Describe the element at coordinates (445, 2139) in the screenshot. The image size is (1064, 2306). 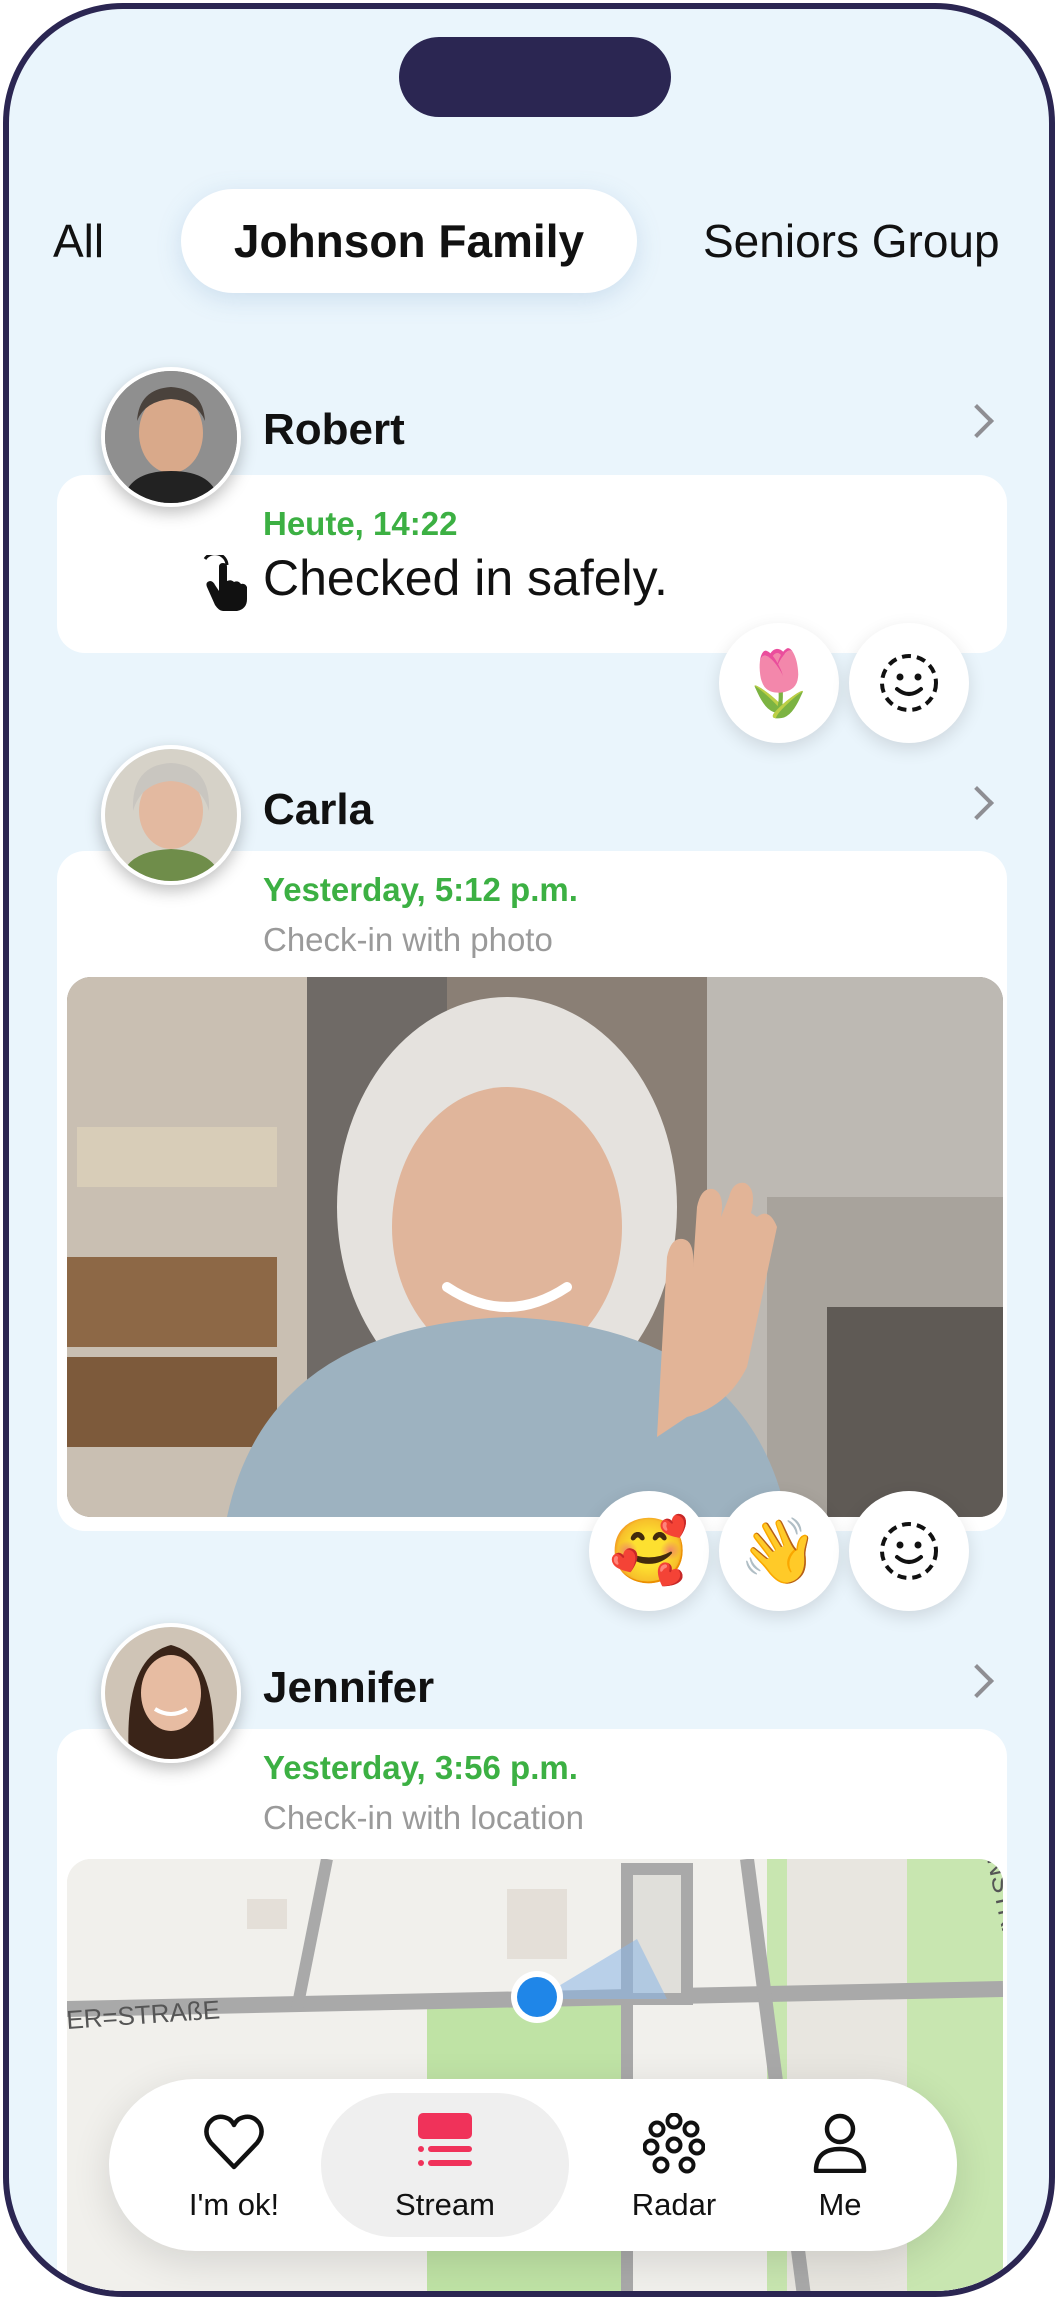
I see `stream-icon` at that location.